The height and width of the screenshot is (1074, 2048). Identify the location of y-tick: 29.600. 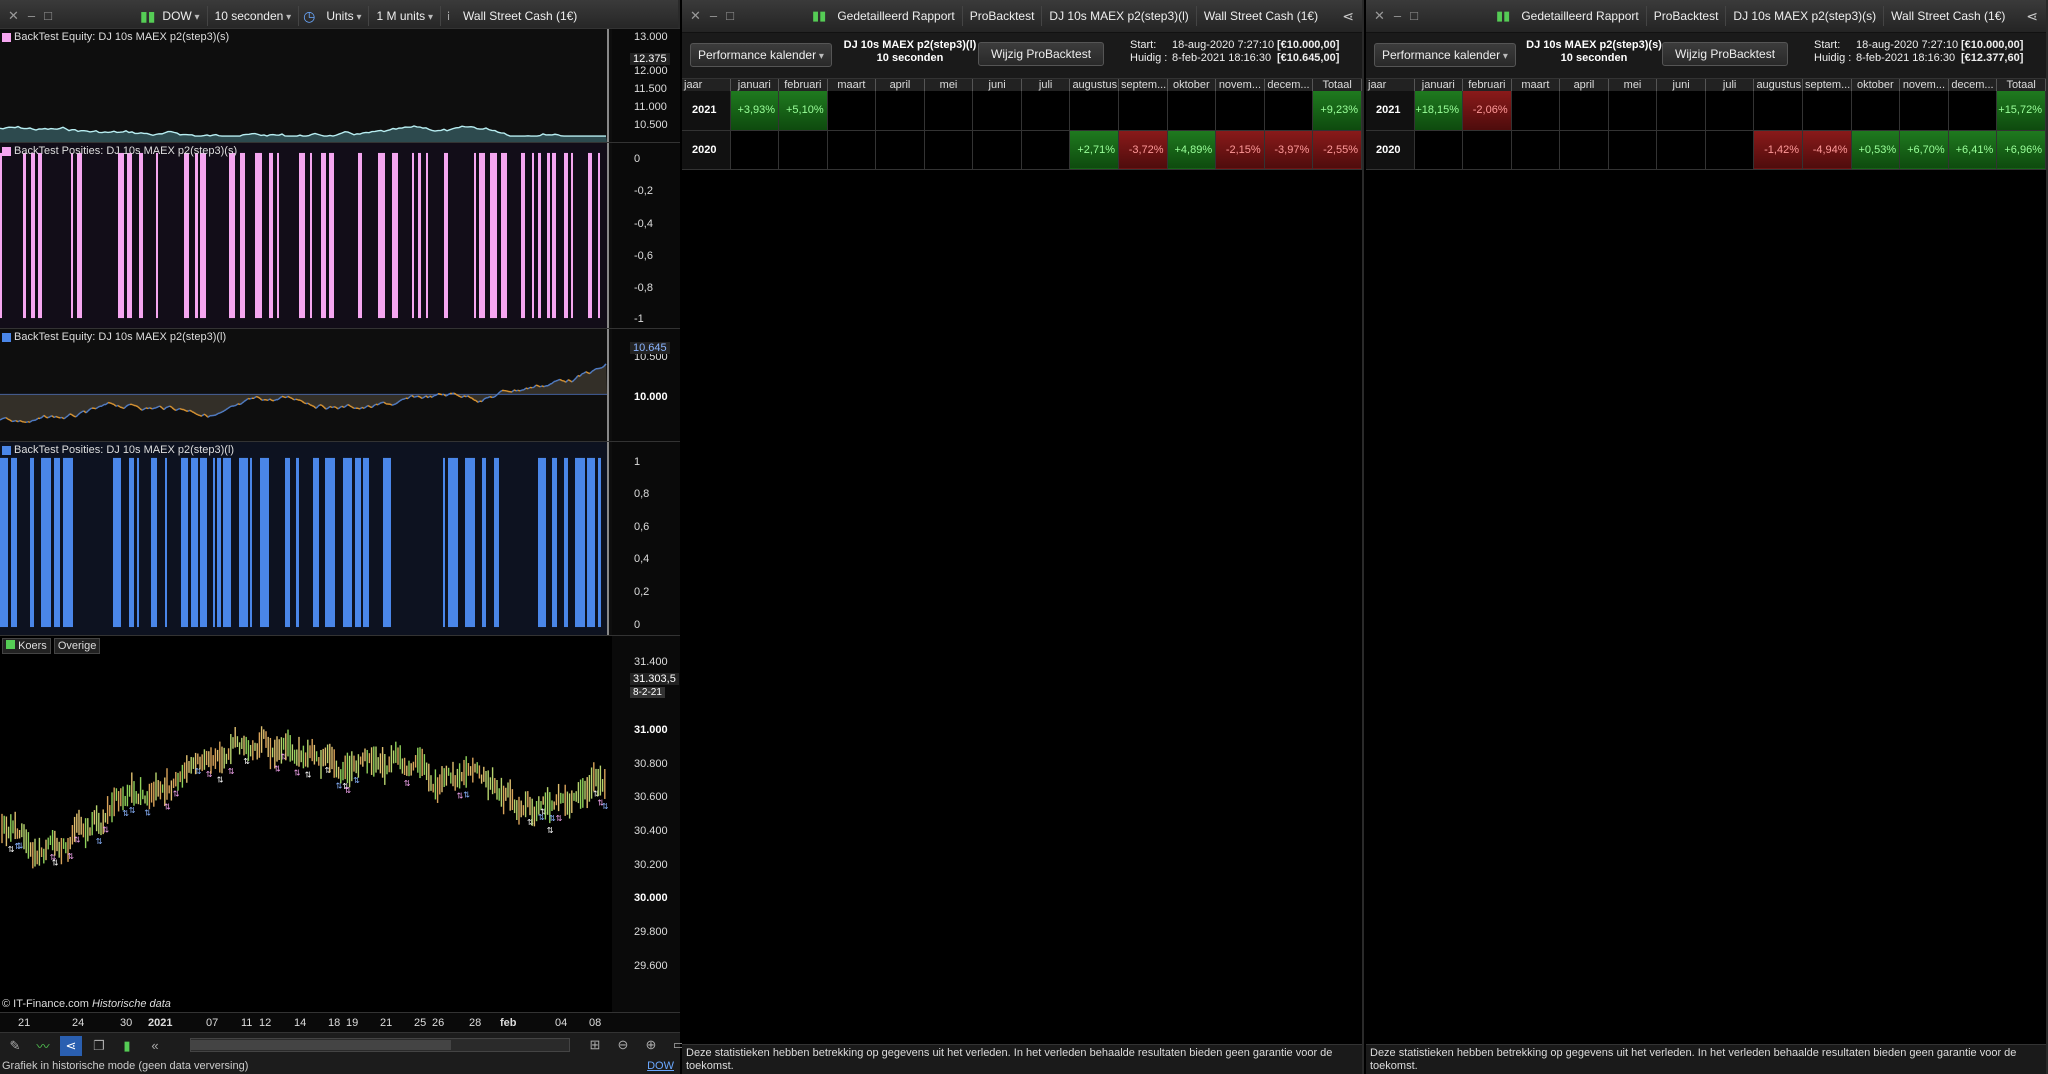
(651, 966).